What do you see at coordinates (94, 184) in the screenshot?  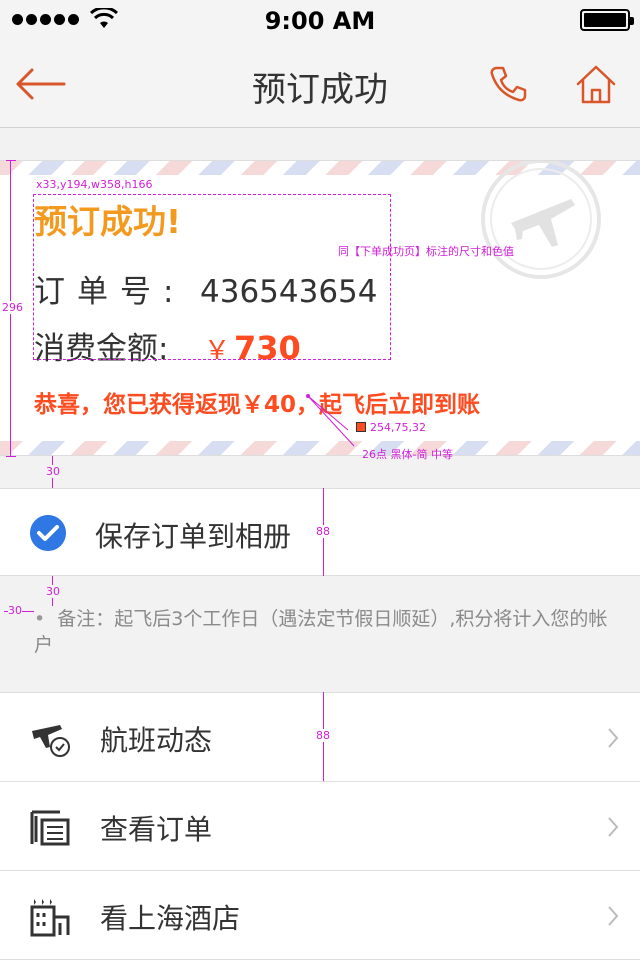 I see `annotation-box-label: x33,y194,w358,h166` at bounding box center [94, 184].